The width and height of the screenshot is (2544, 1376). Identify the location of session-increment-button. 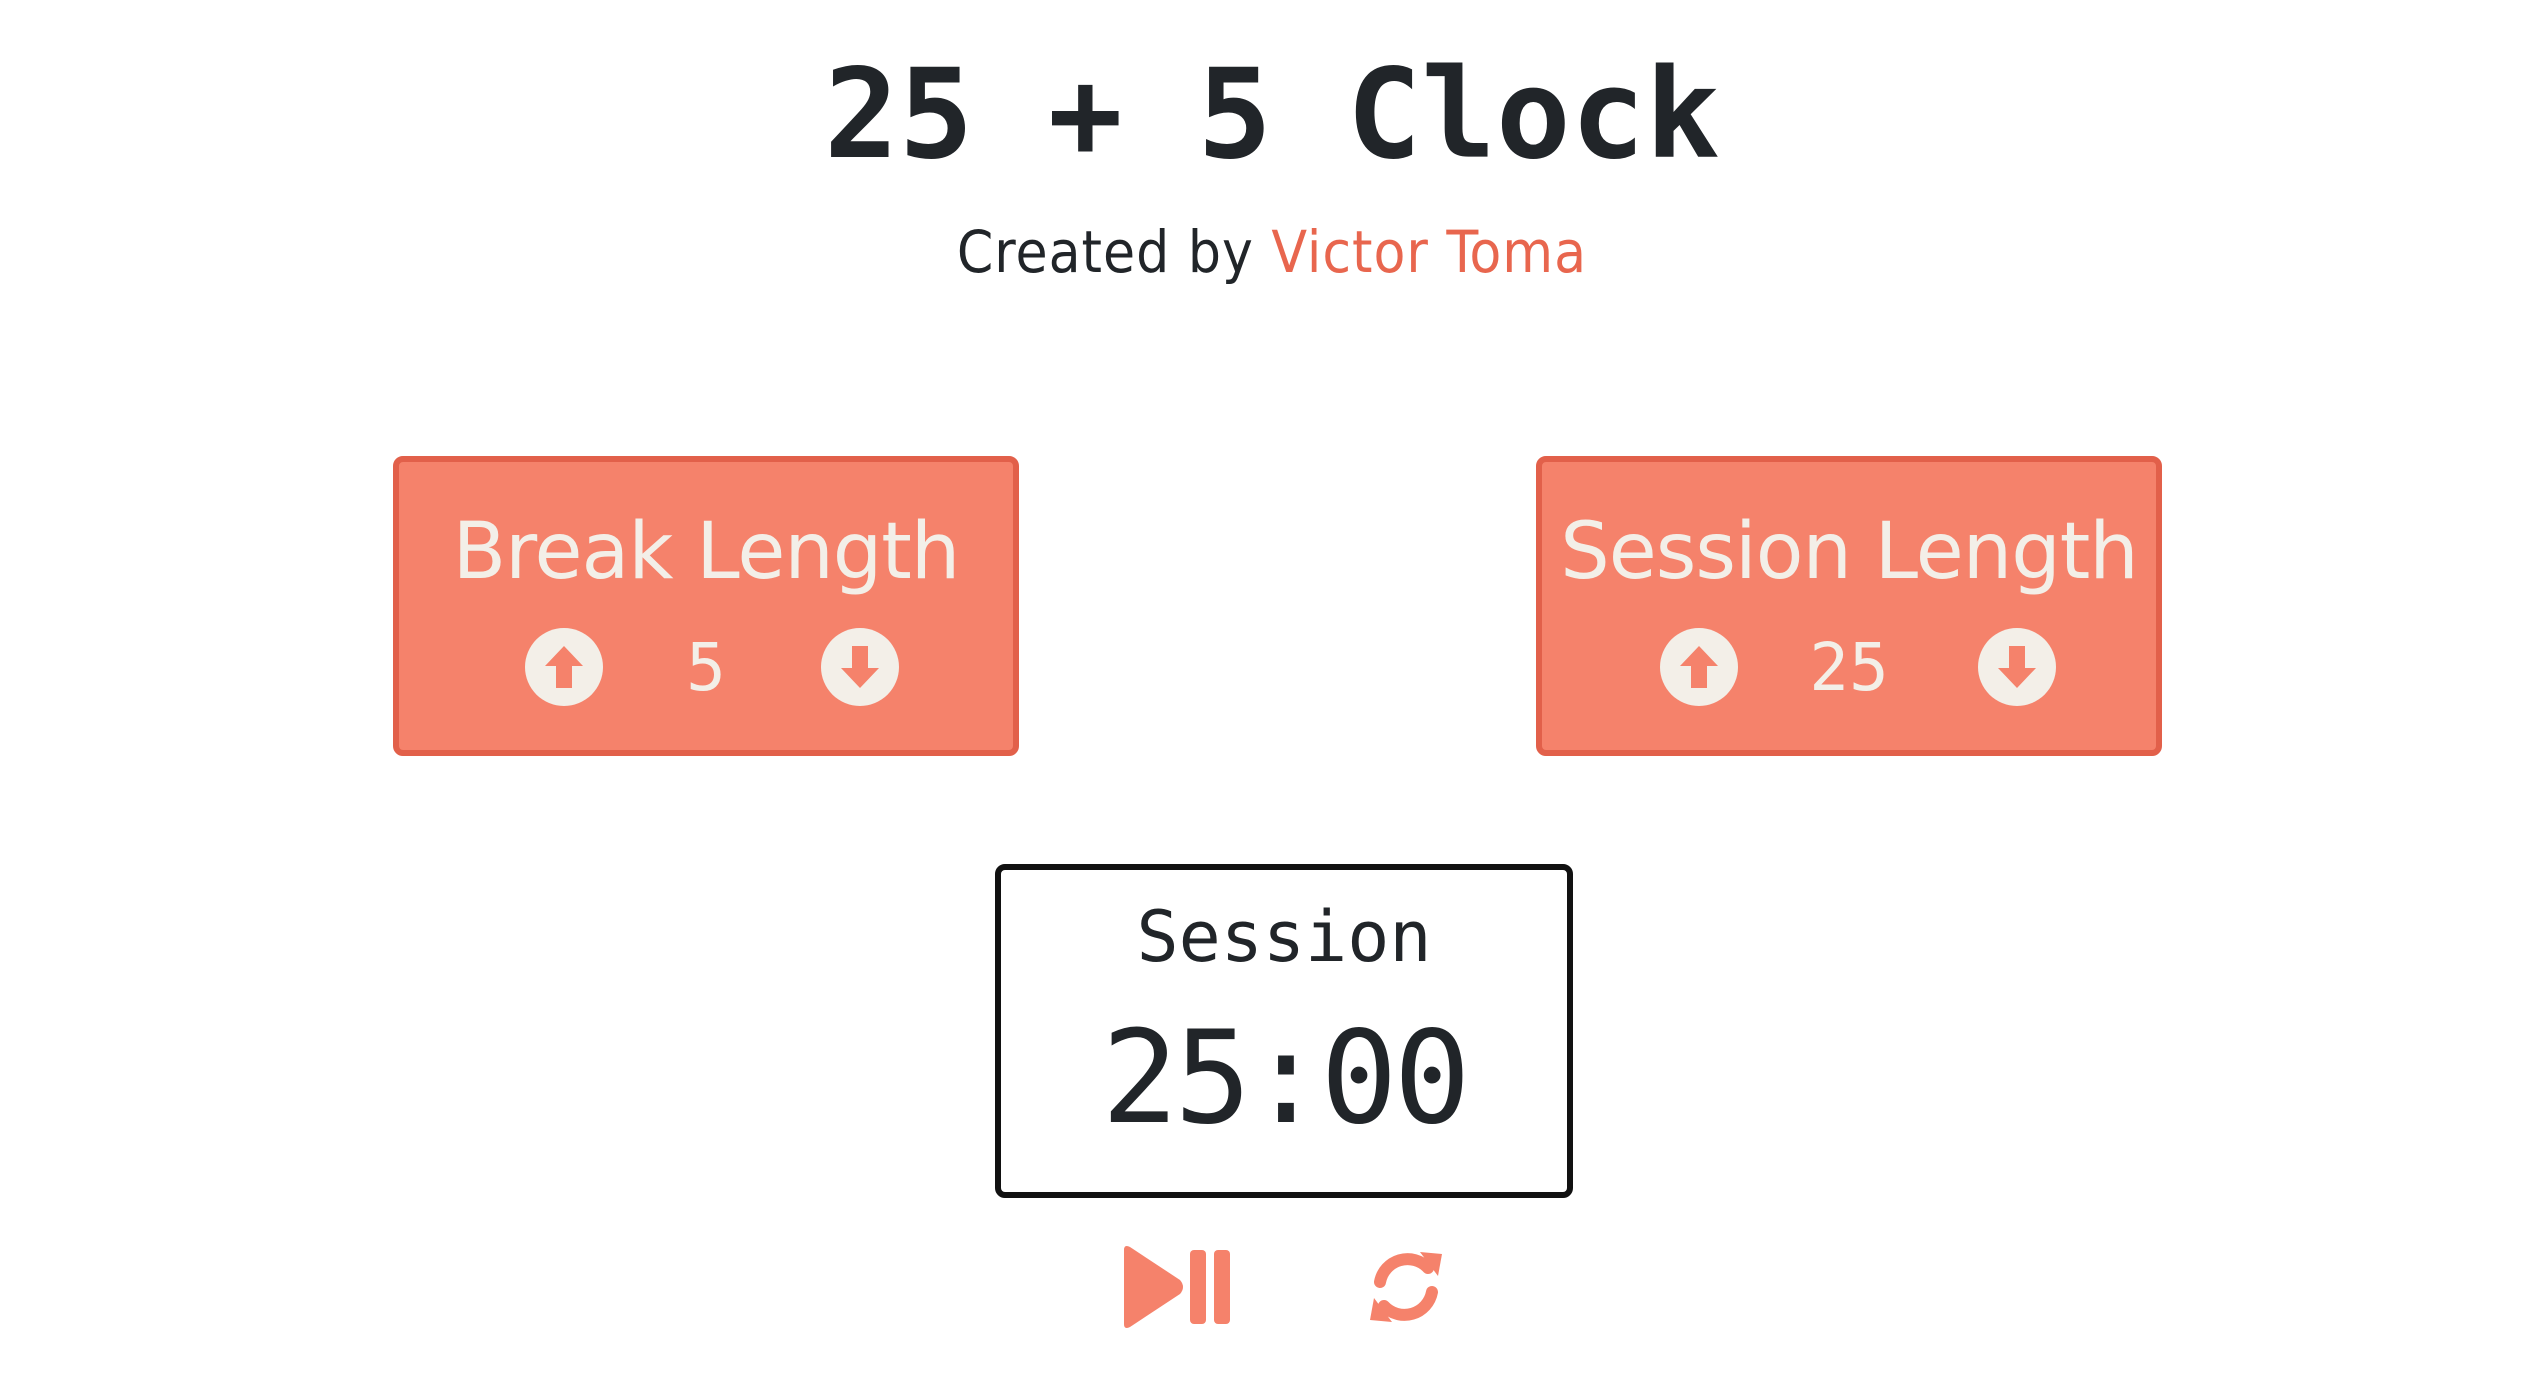
(1699, 667).